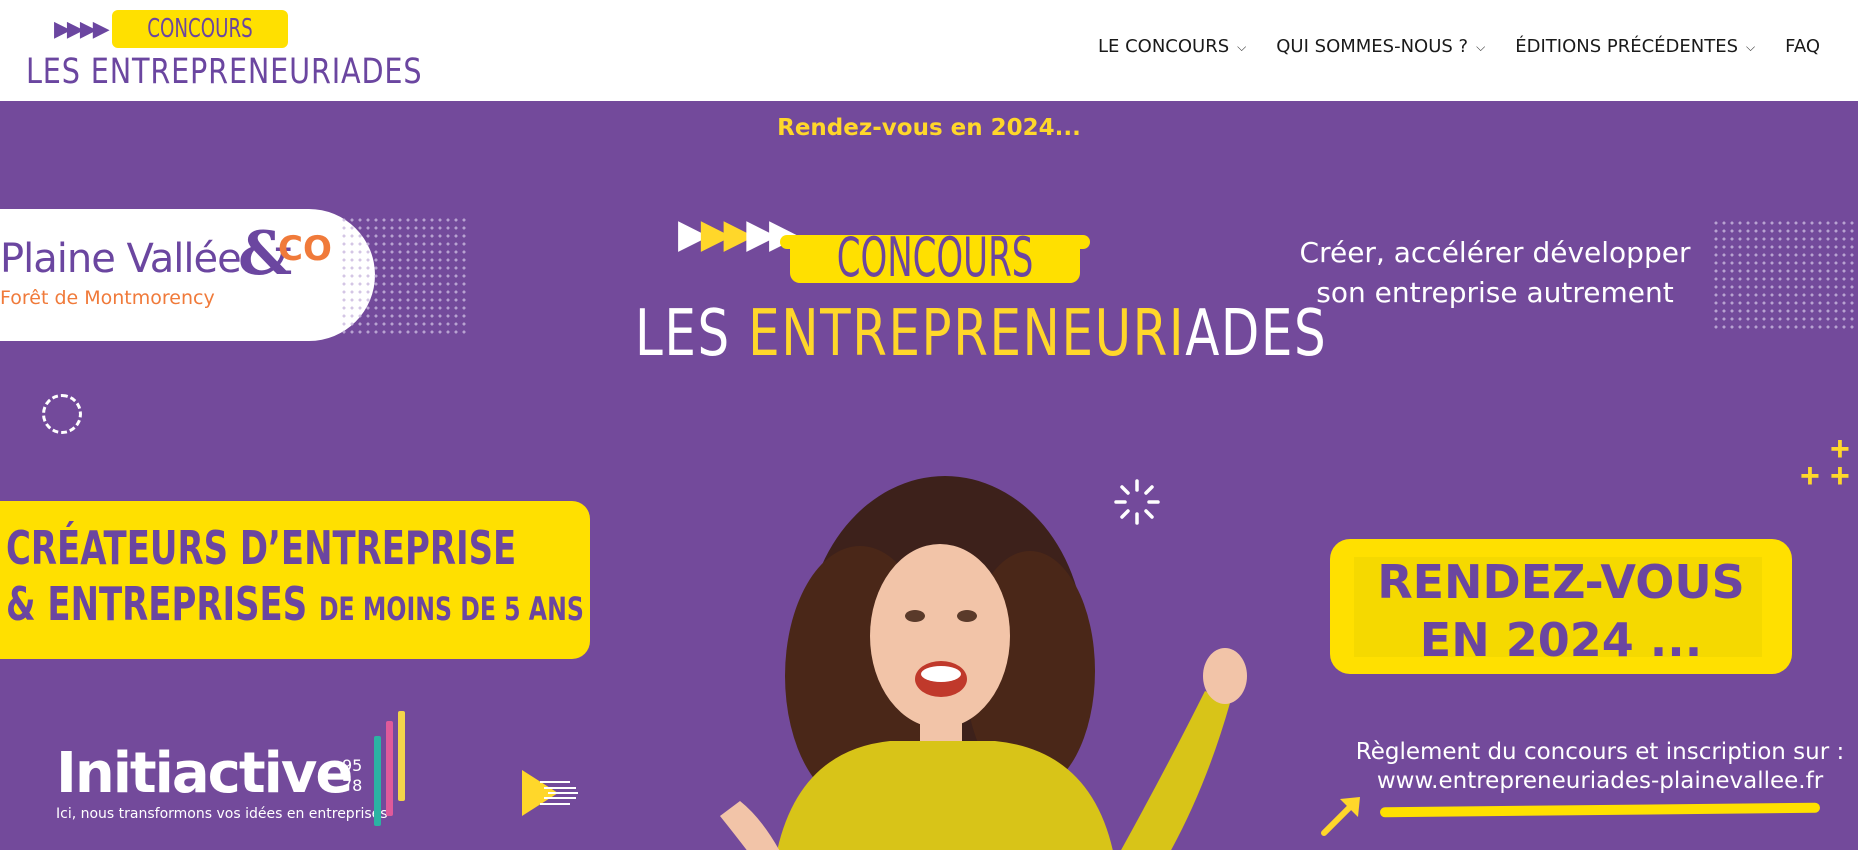 The width and height of the screenshot is (1858, 850). What do you see at coordinates (983, 663) in the screenshot?
I see `woman-photo` at bounding box center [983, 663].